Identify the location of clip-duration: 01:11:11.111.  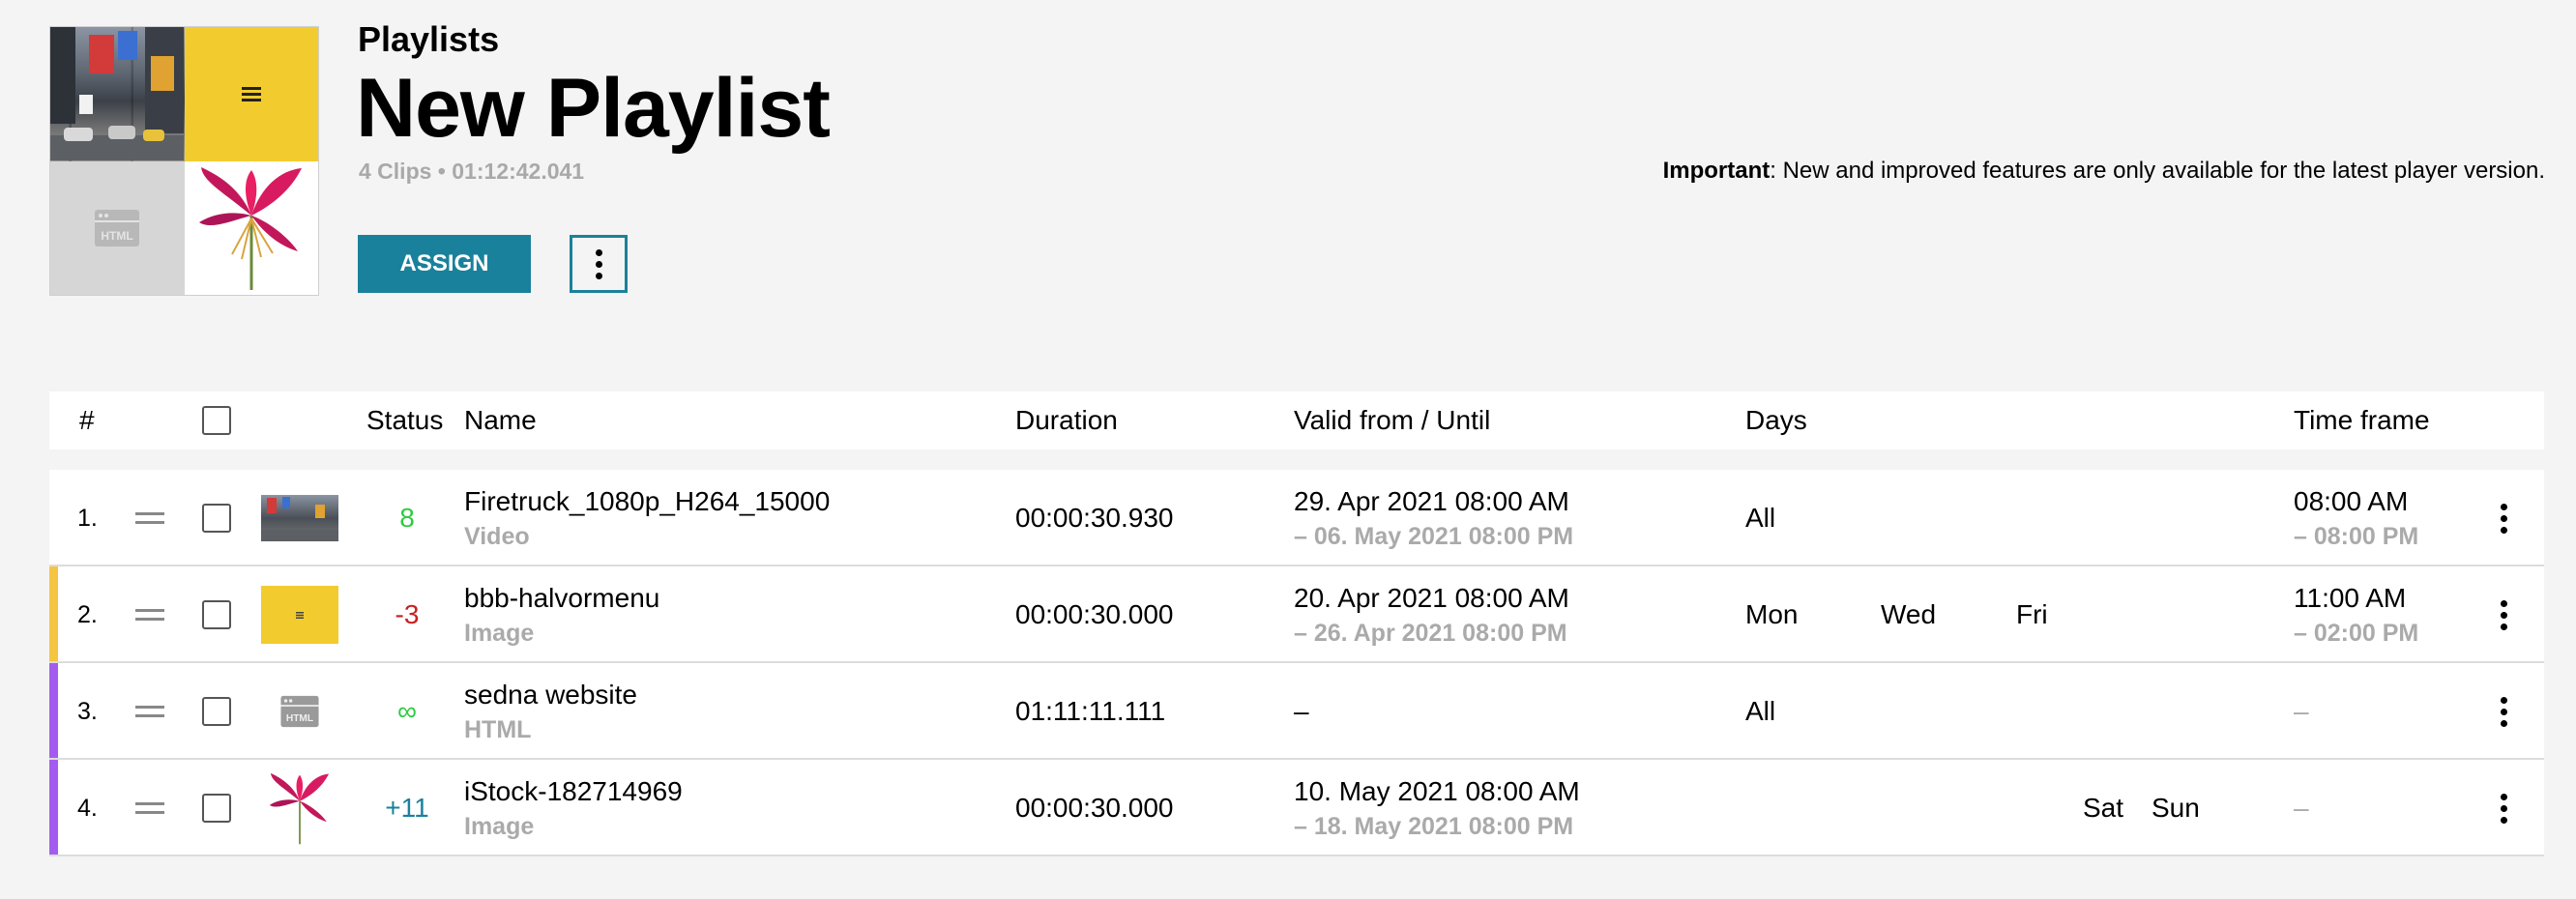
(1090, 711).